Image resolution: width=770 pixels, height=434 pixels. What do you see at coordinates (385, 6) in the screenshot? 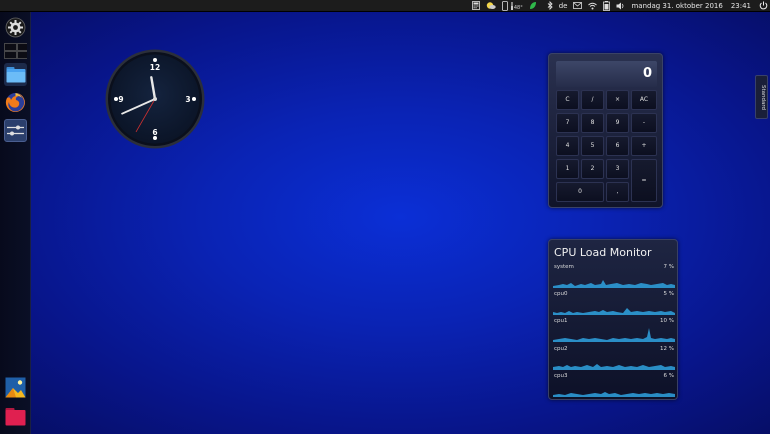
I see `top-panel: 48° de mandag 31. oktober 2016 23:41` at bounding box center [385, 6].